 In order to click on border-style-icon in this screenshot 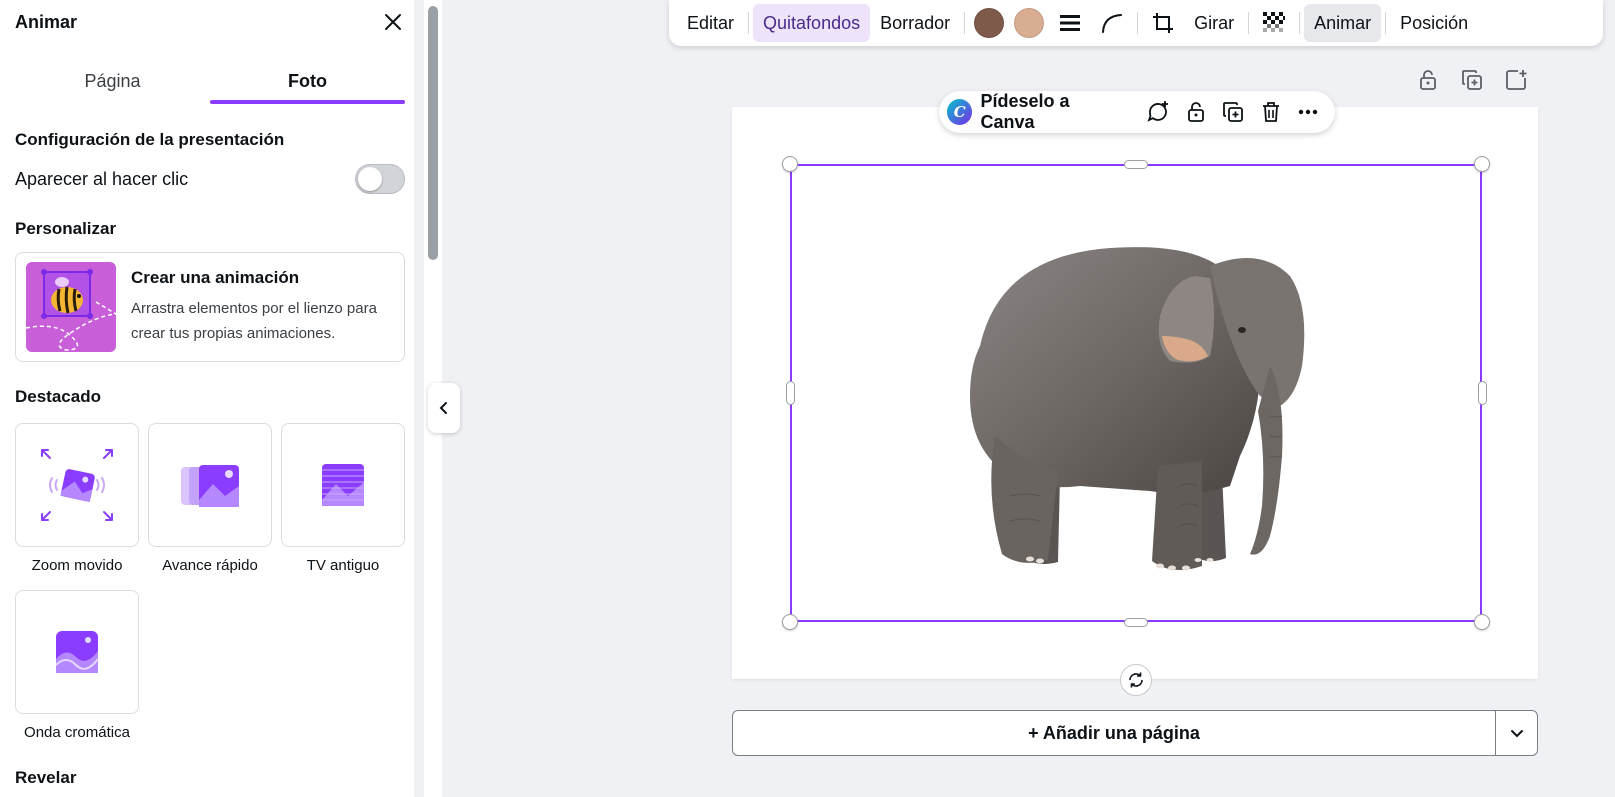, I will do `click(1070, 23)`.